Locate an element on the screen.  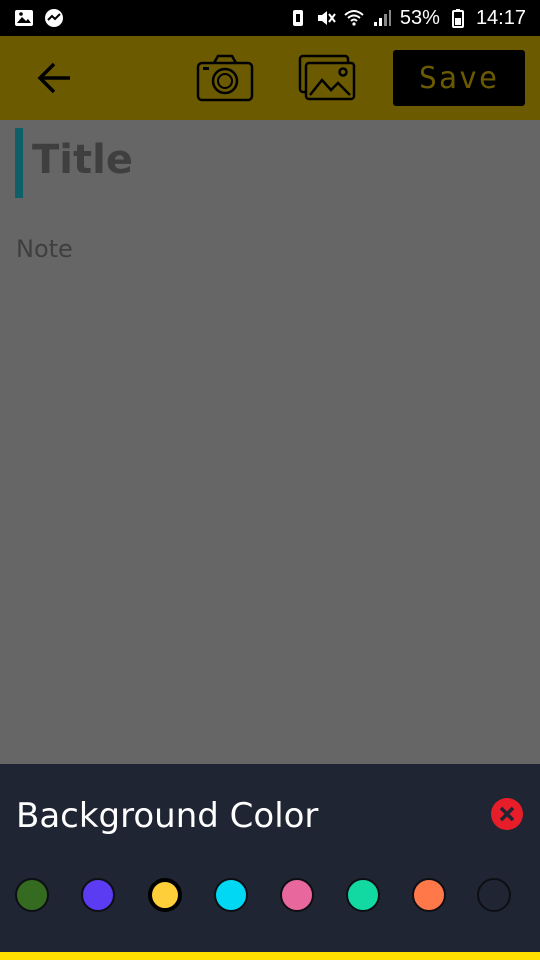
color-swatch-cyan is located at coordinates (231, 895).